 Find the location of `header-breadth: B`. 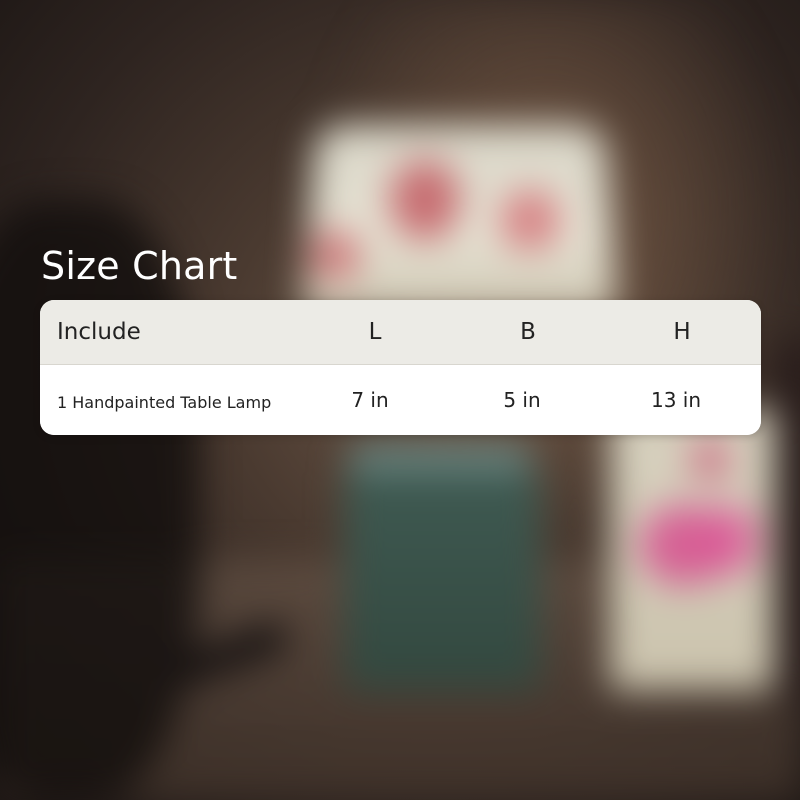

header-breadth: B is located at coordinates (528, 332).